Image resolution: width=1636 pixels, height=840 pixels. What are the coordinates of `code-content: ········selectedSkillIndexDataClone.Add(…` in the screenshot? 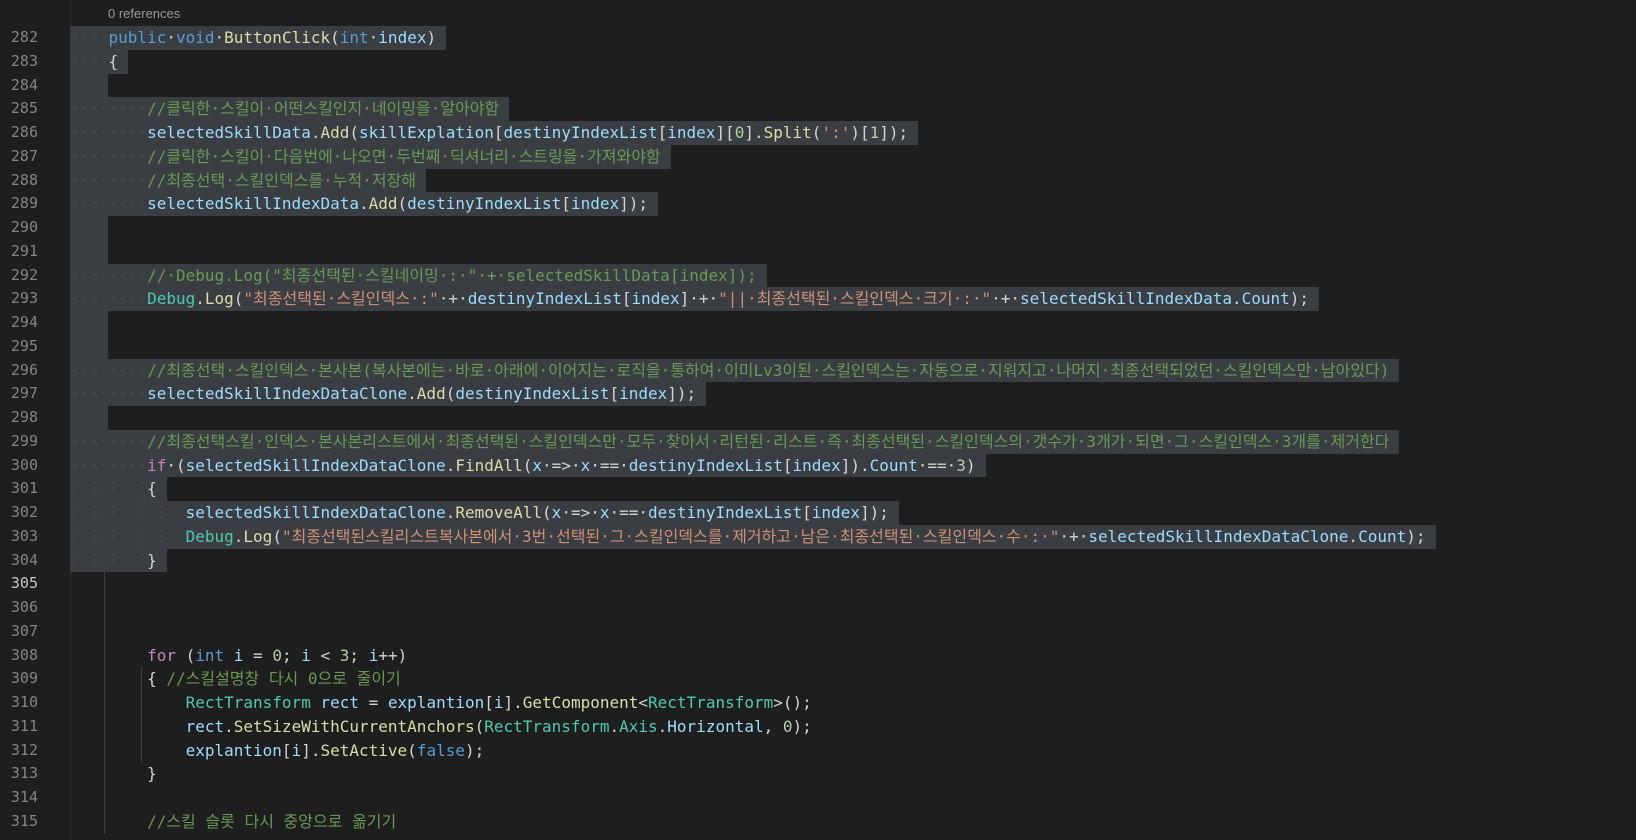 It's located at (388, 394).